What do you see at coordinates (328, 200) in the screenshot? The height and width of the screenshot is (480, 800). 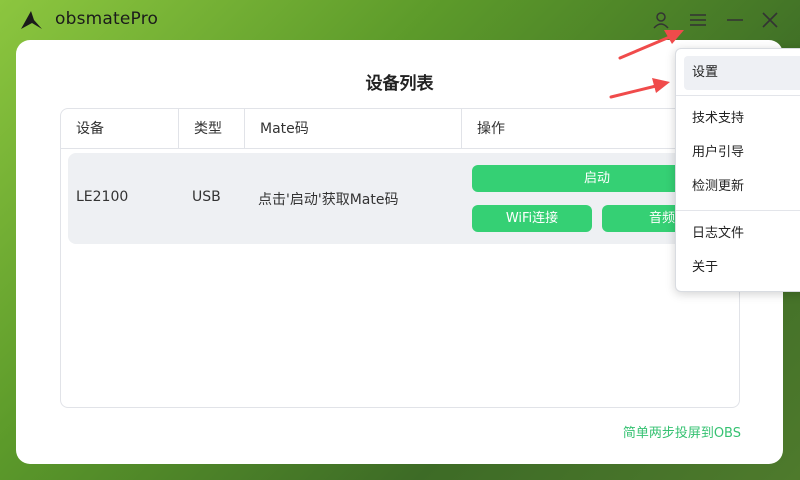 I see `mate-code: 点击'启动'获取Mate码` at bounding box center [328, 200].